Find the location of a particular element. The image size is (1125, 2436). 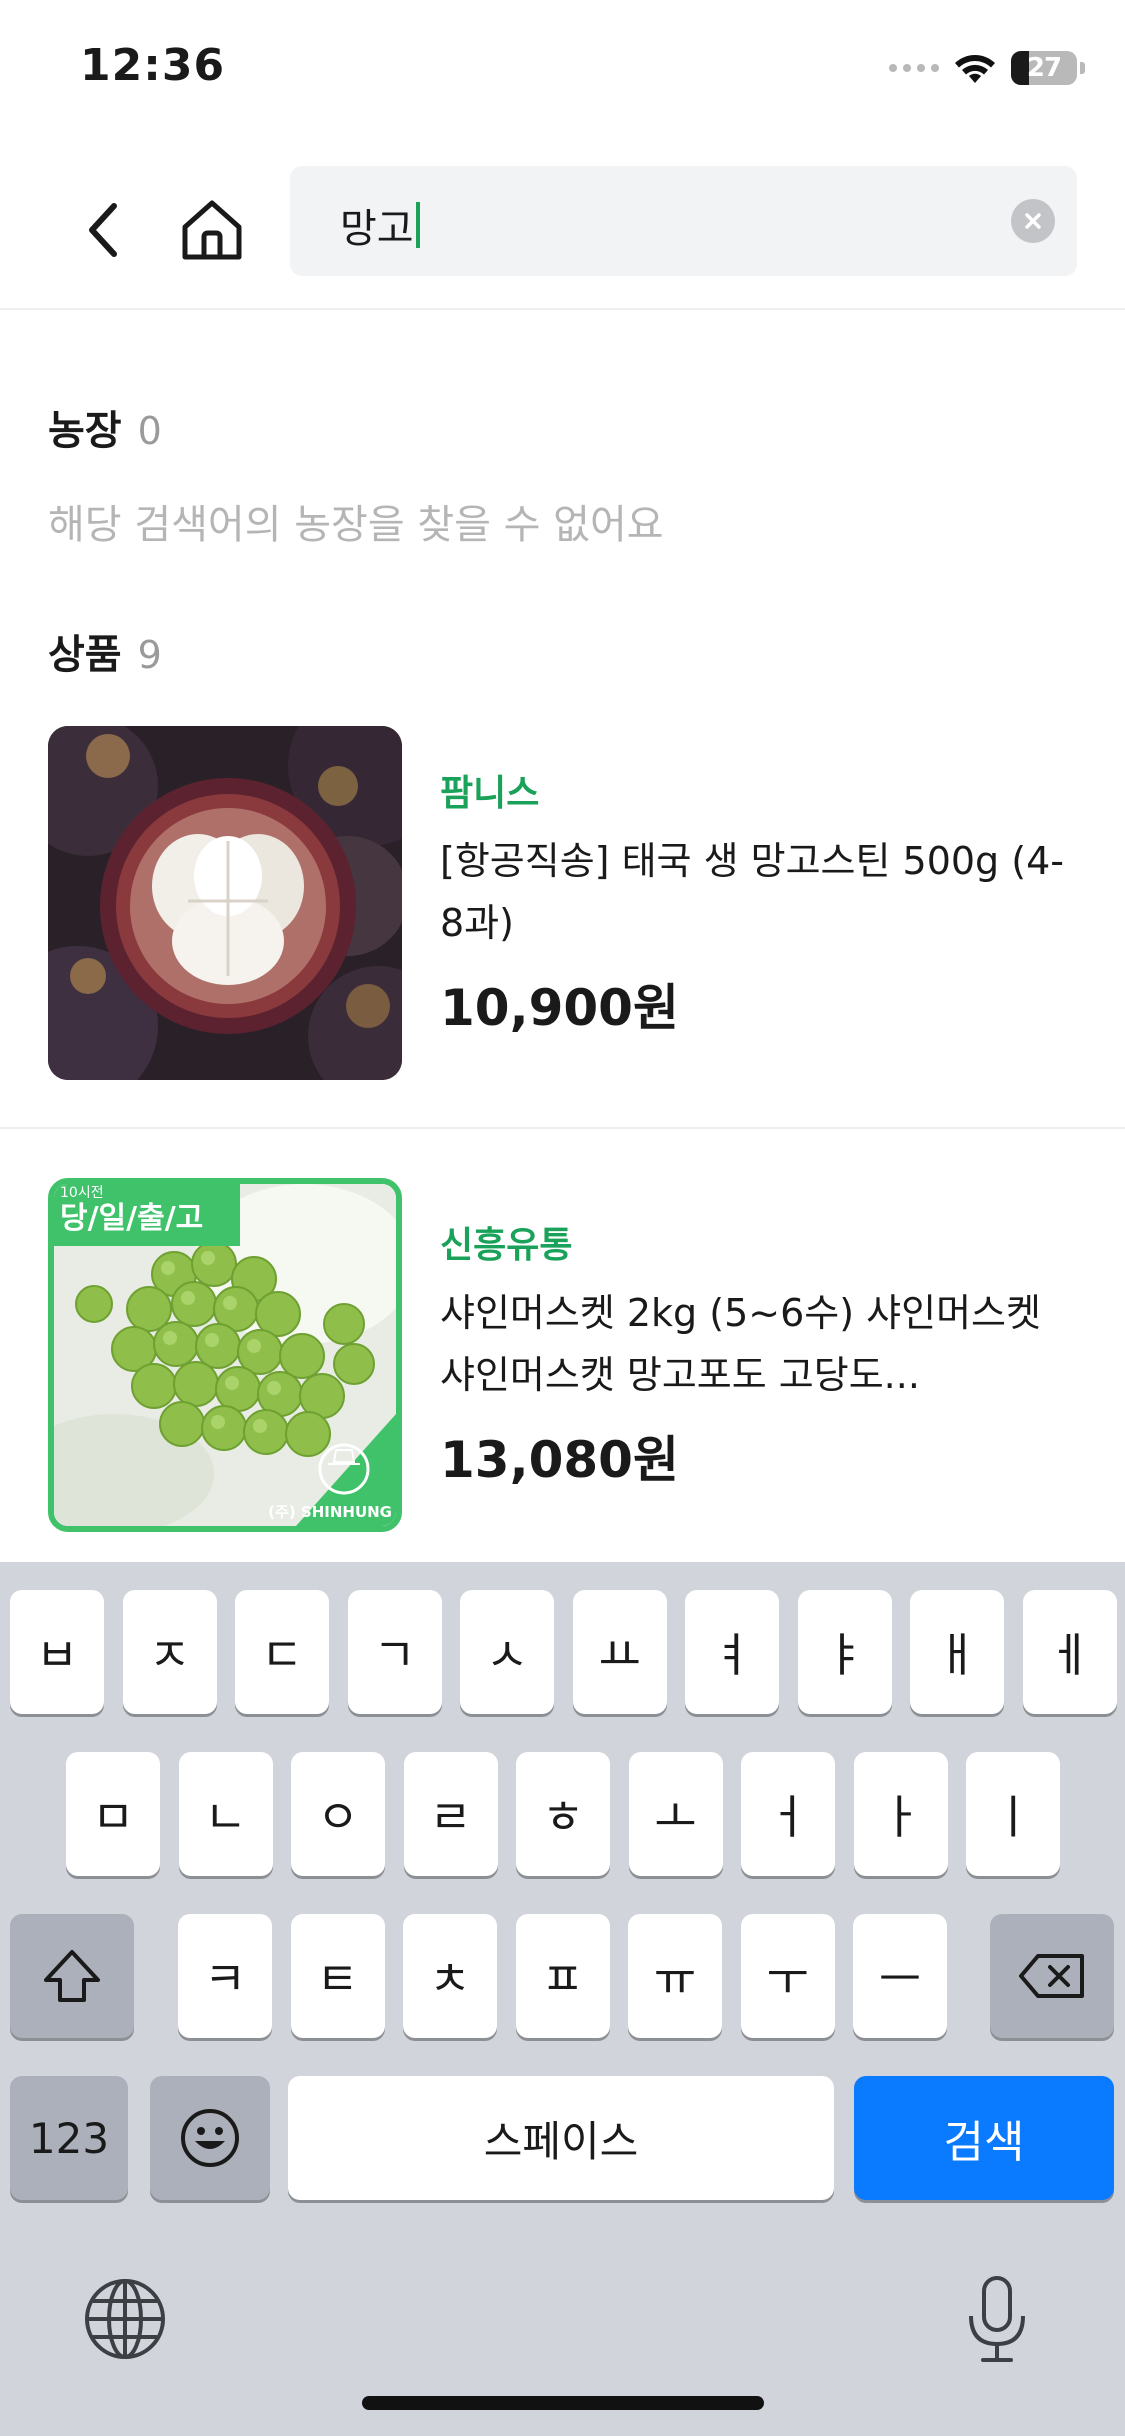

delete-key is located at coordinates (1052, 1976).